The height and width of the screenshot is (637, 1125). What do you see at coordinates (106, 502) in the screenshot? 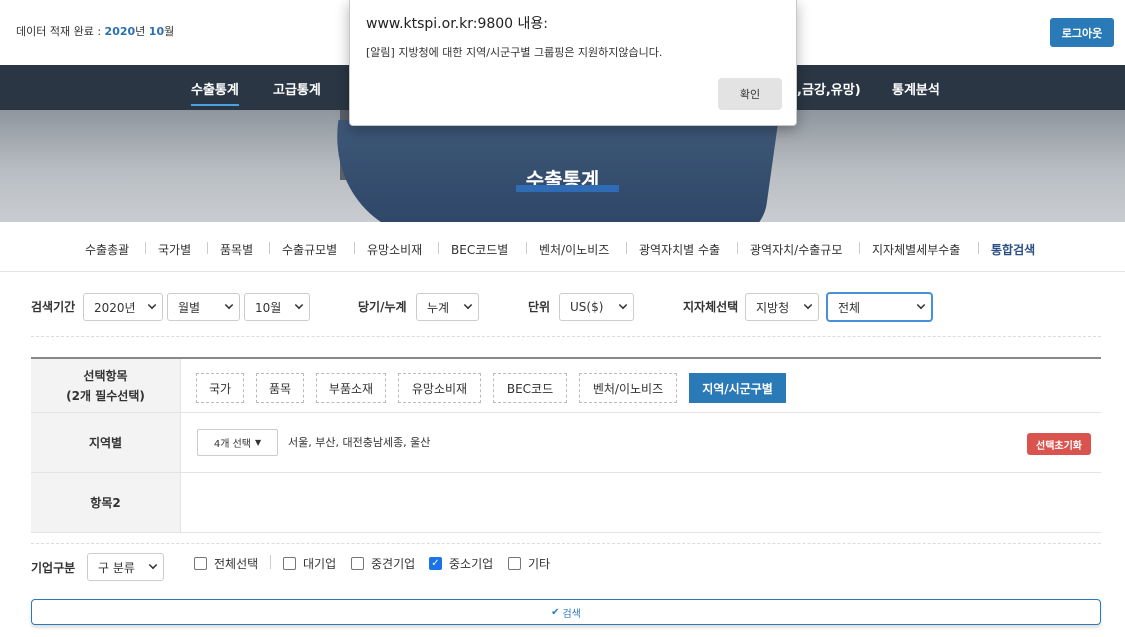
I see `item2-header: 항목2` at bounding box center [106, 502].